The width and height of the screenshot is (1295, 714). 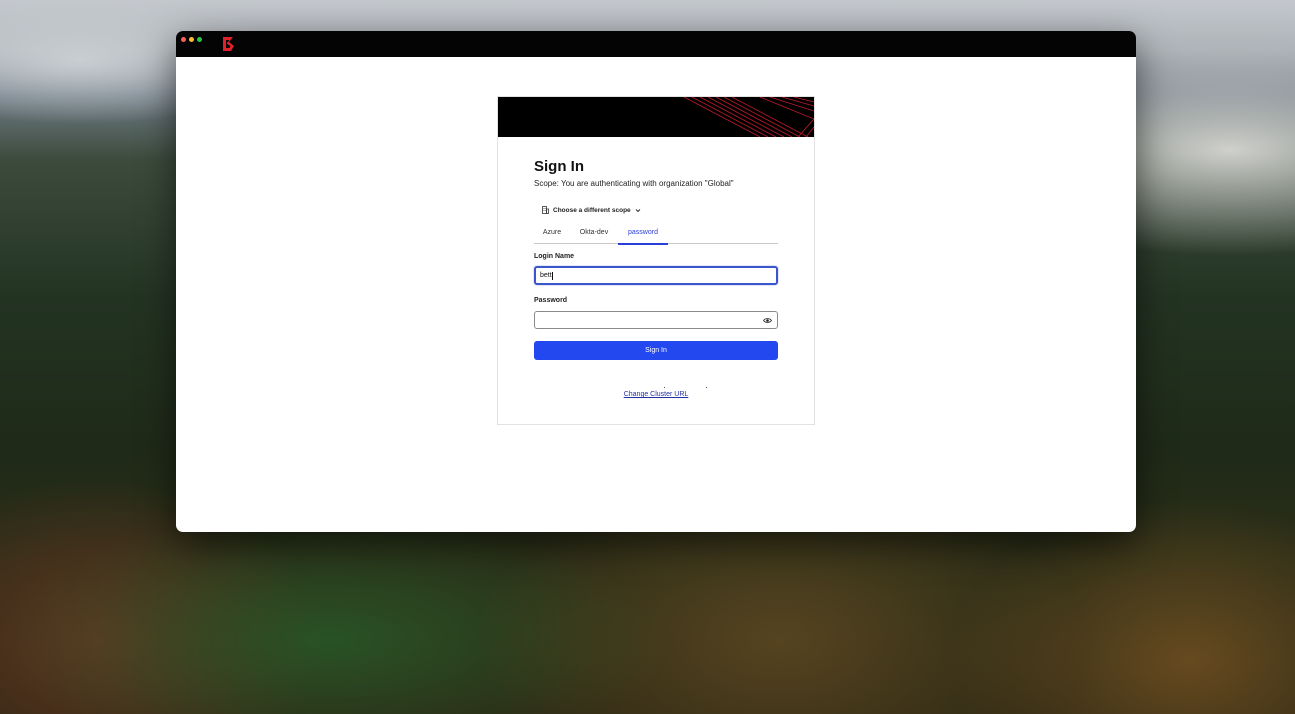 I want to click on login-name-input: bett, so click(x=656, y=275).